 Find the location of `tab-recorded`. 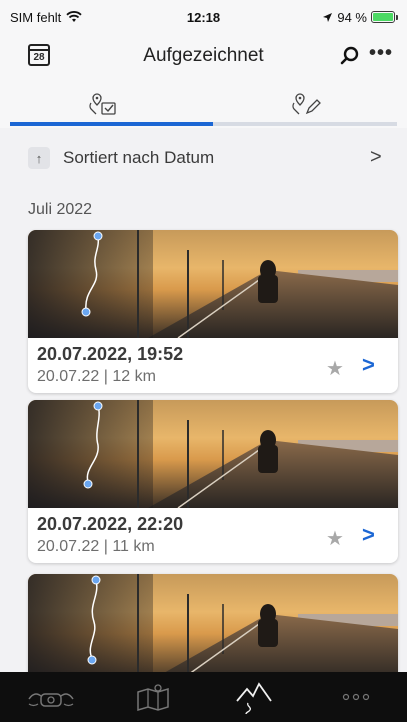

tab-recorded is located at coordinates (102, 104).